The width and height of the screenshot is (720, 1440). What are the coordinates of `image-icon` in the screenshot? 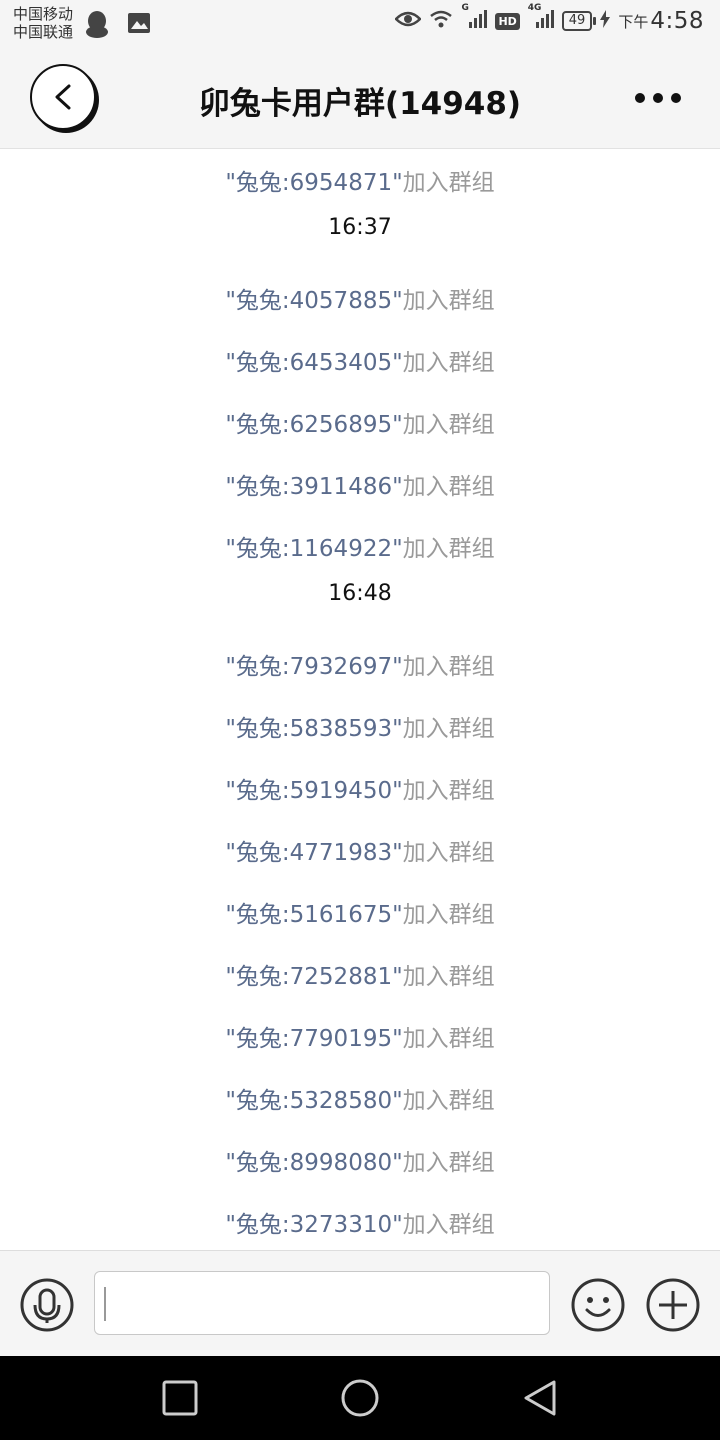 It's located at (139, 25).